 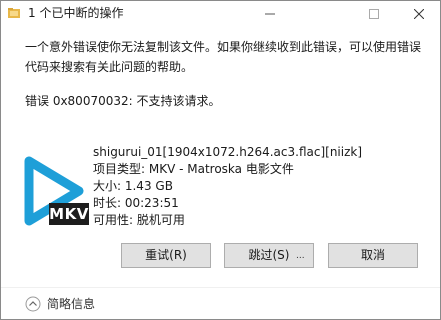 I want to click on chevron-up-icon, so click(x=33, y=304).